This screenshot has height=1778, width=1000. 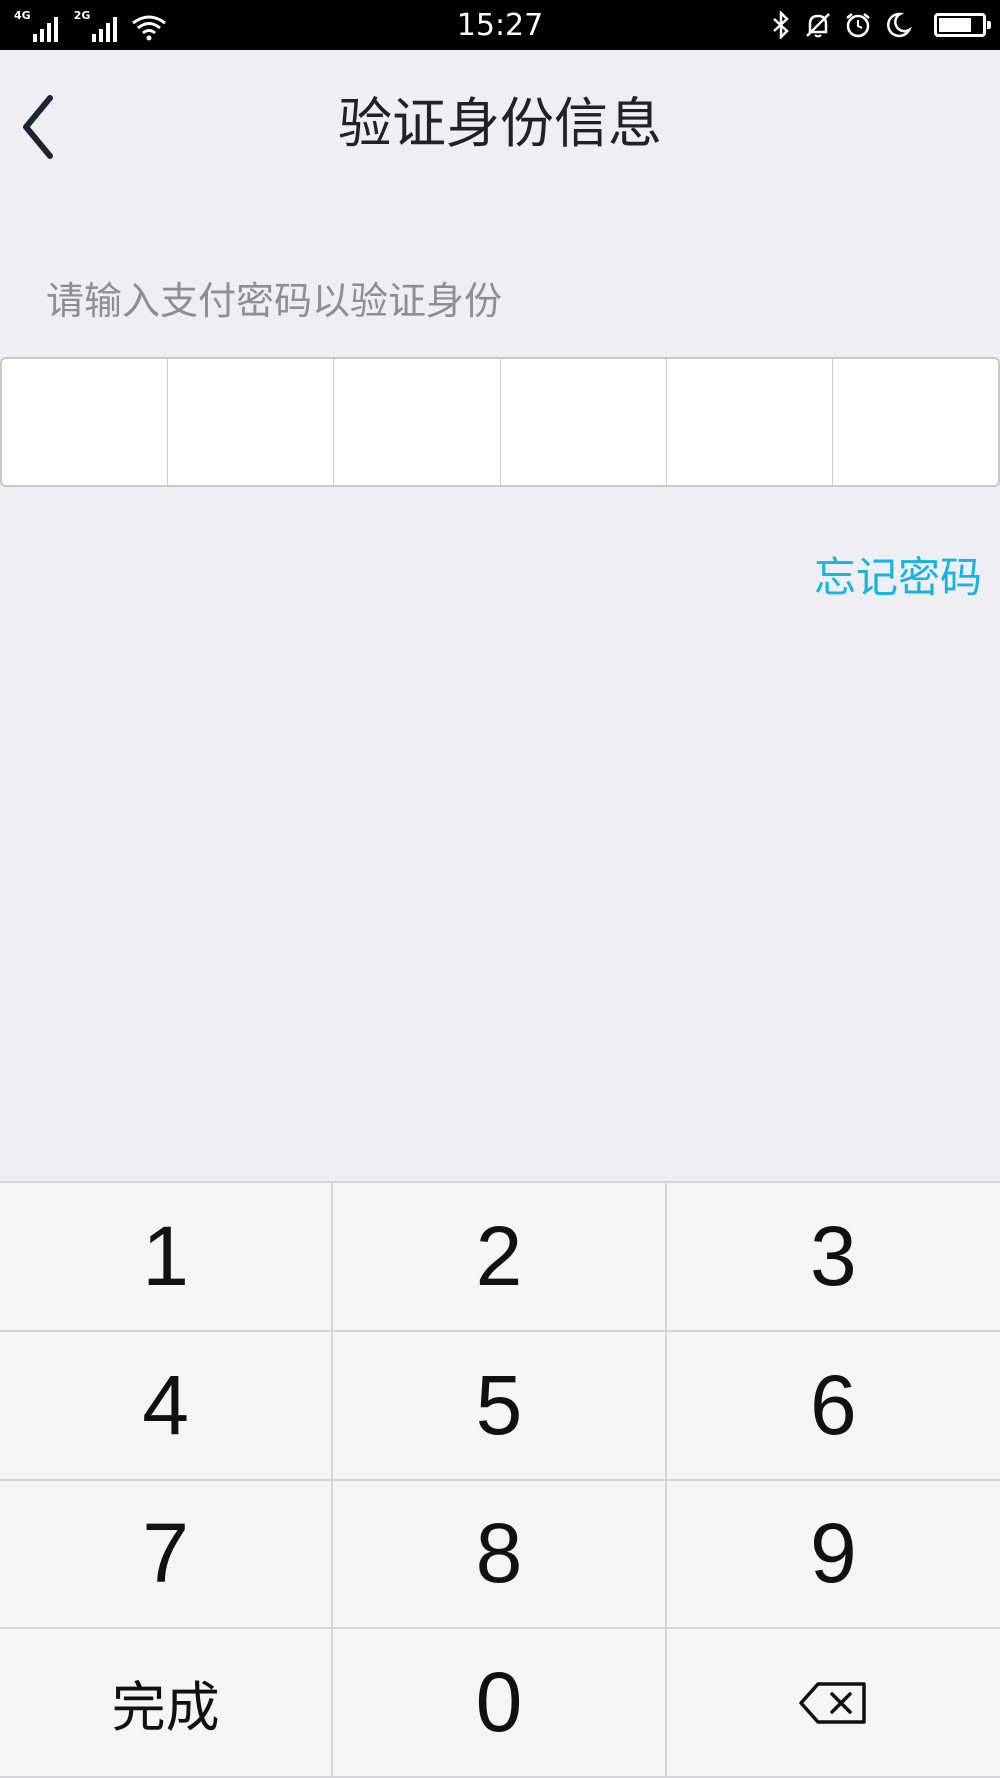 What do you see at coordinates (858, 25) in the screenshot?
I see `alarm-icon` at bounding box center [858, 25].